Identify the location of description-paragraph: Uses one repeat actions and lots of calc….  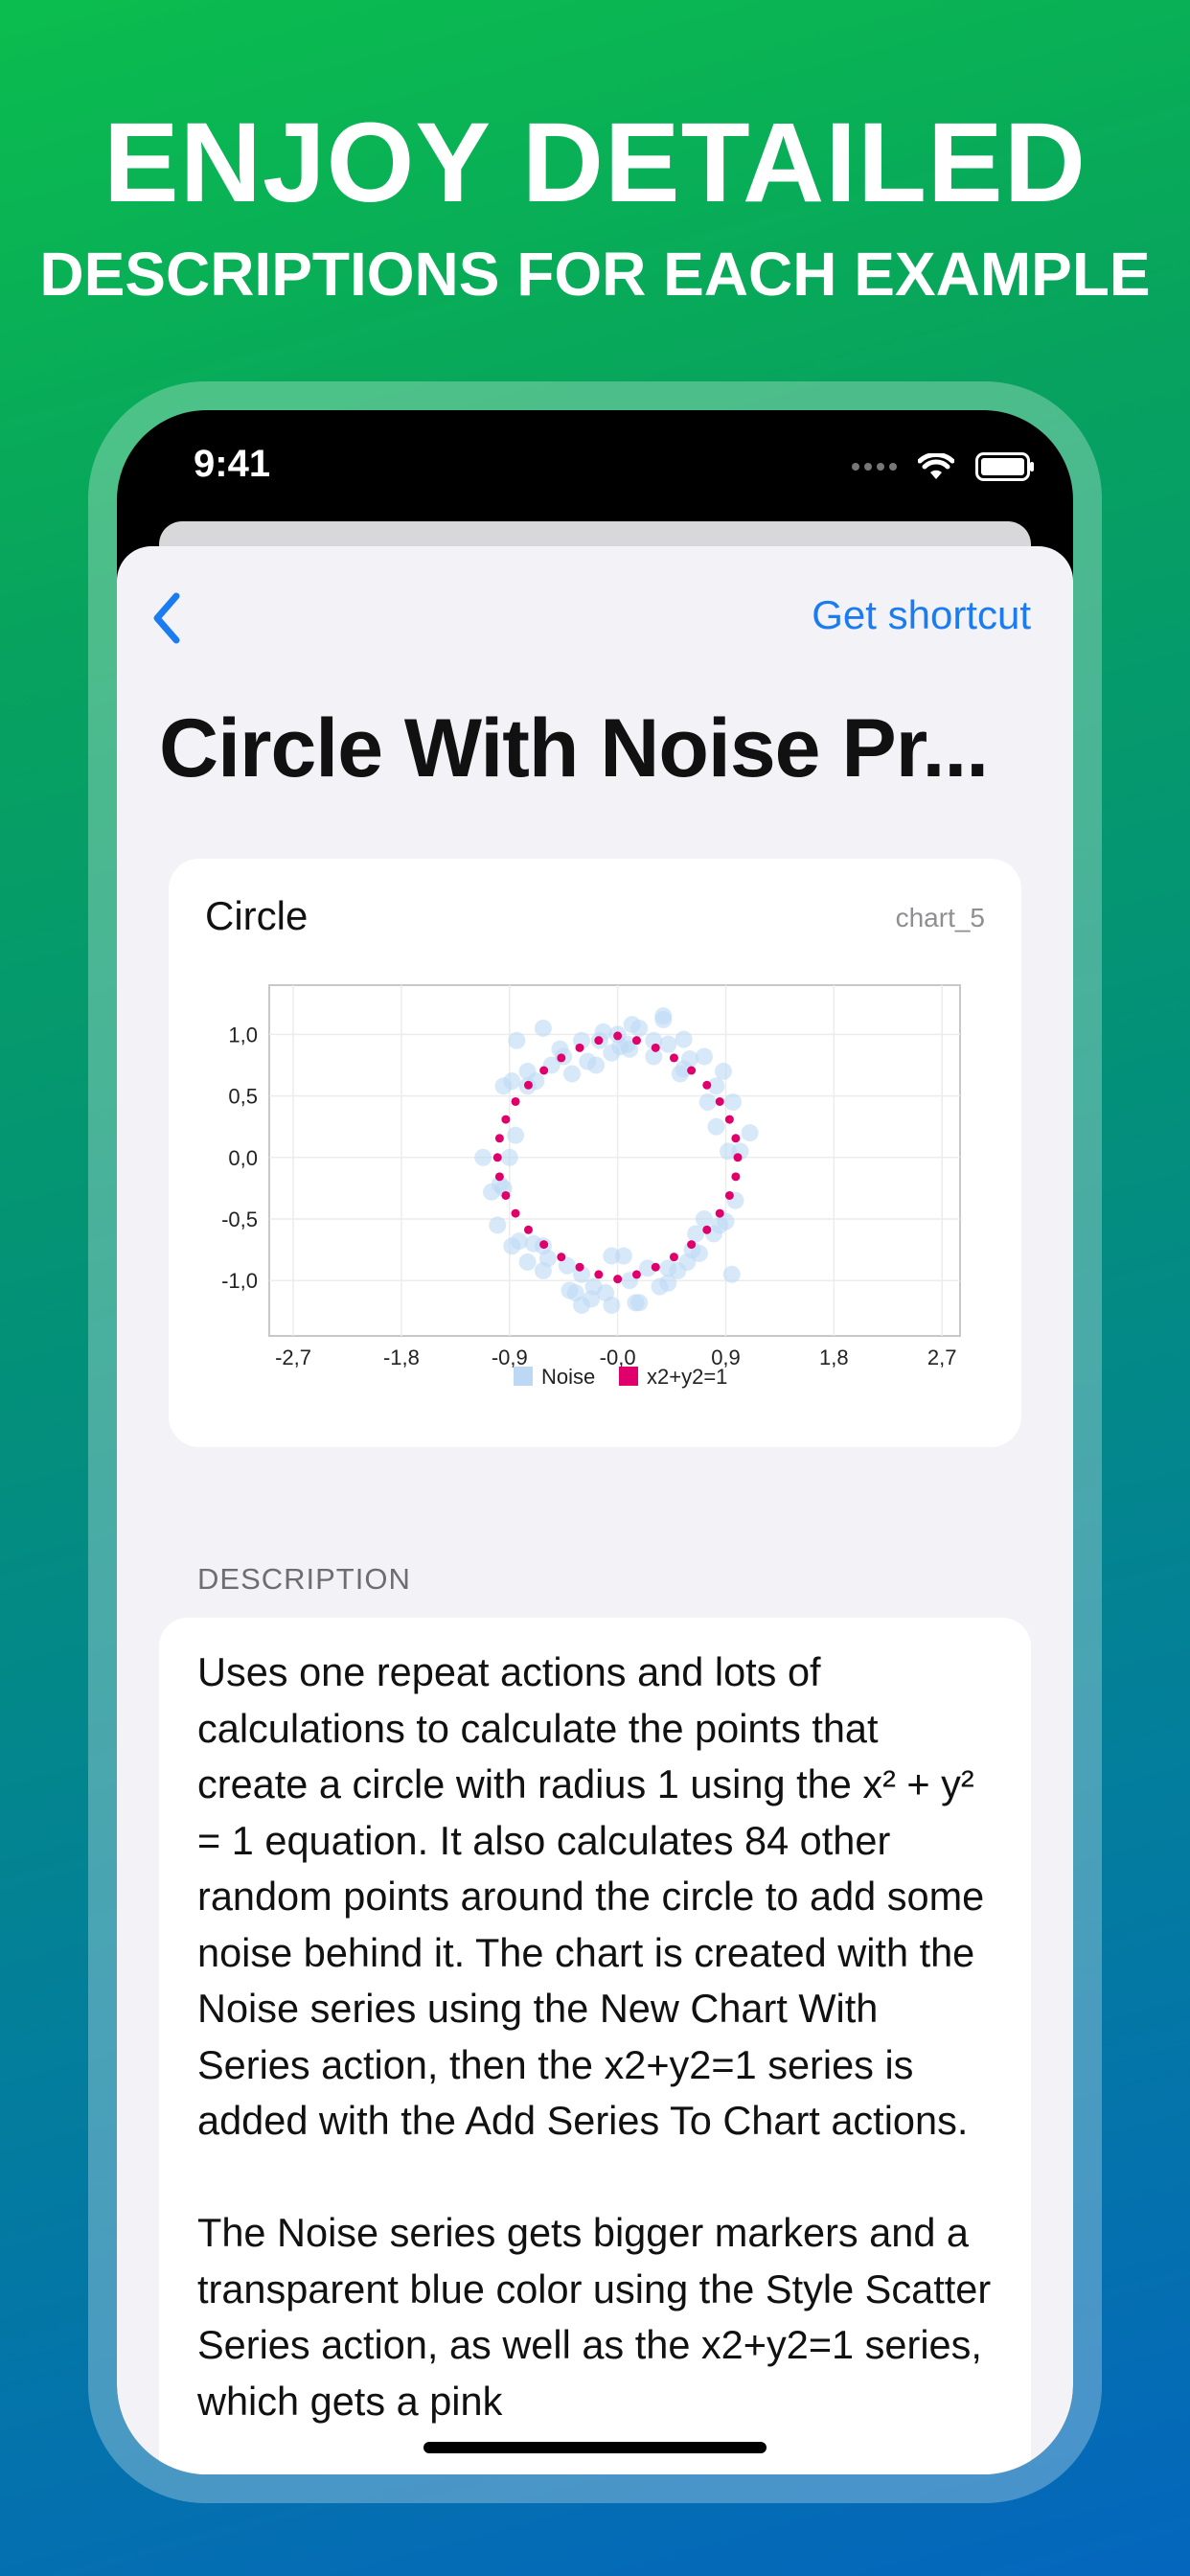
(591, 1896).